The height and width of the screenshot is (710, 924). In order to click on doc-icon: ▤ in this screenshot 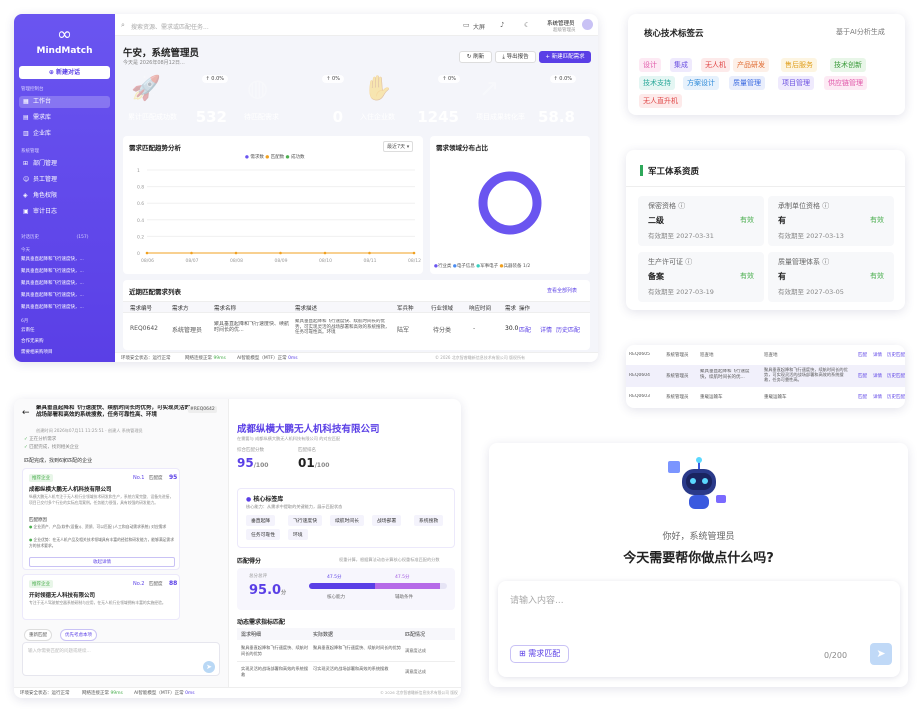, I will do `click(26, 117)`.